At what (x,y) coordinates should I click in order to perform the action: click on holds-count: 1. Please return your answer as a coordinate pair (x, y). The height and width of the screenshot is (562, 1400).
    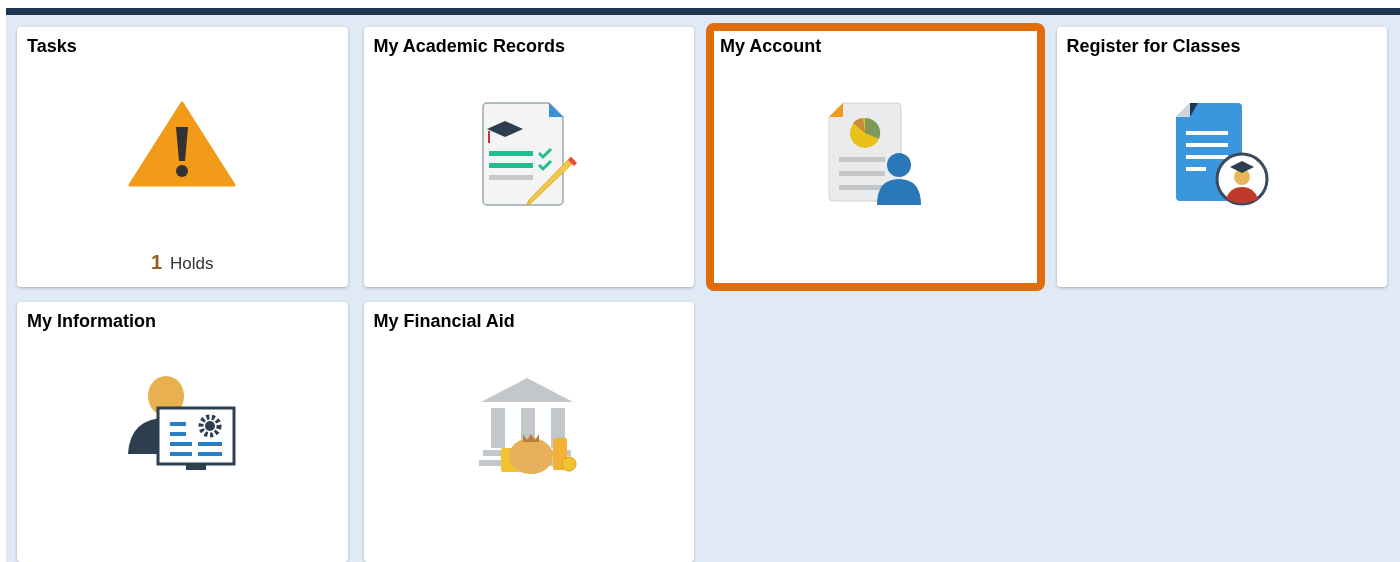
    Looking at the image, I should click on (156, 262).